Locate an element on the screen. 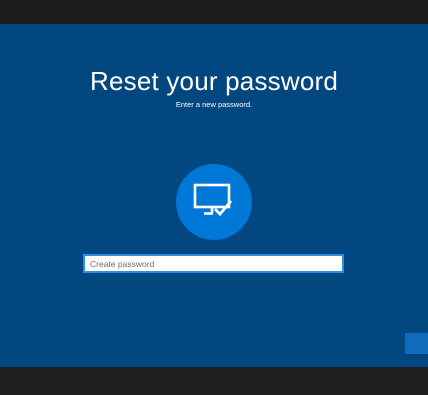  device-avatar is located at coordinates (214, 202).